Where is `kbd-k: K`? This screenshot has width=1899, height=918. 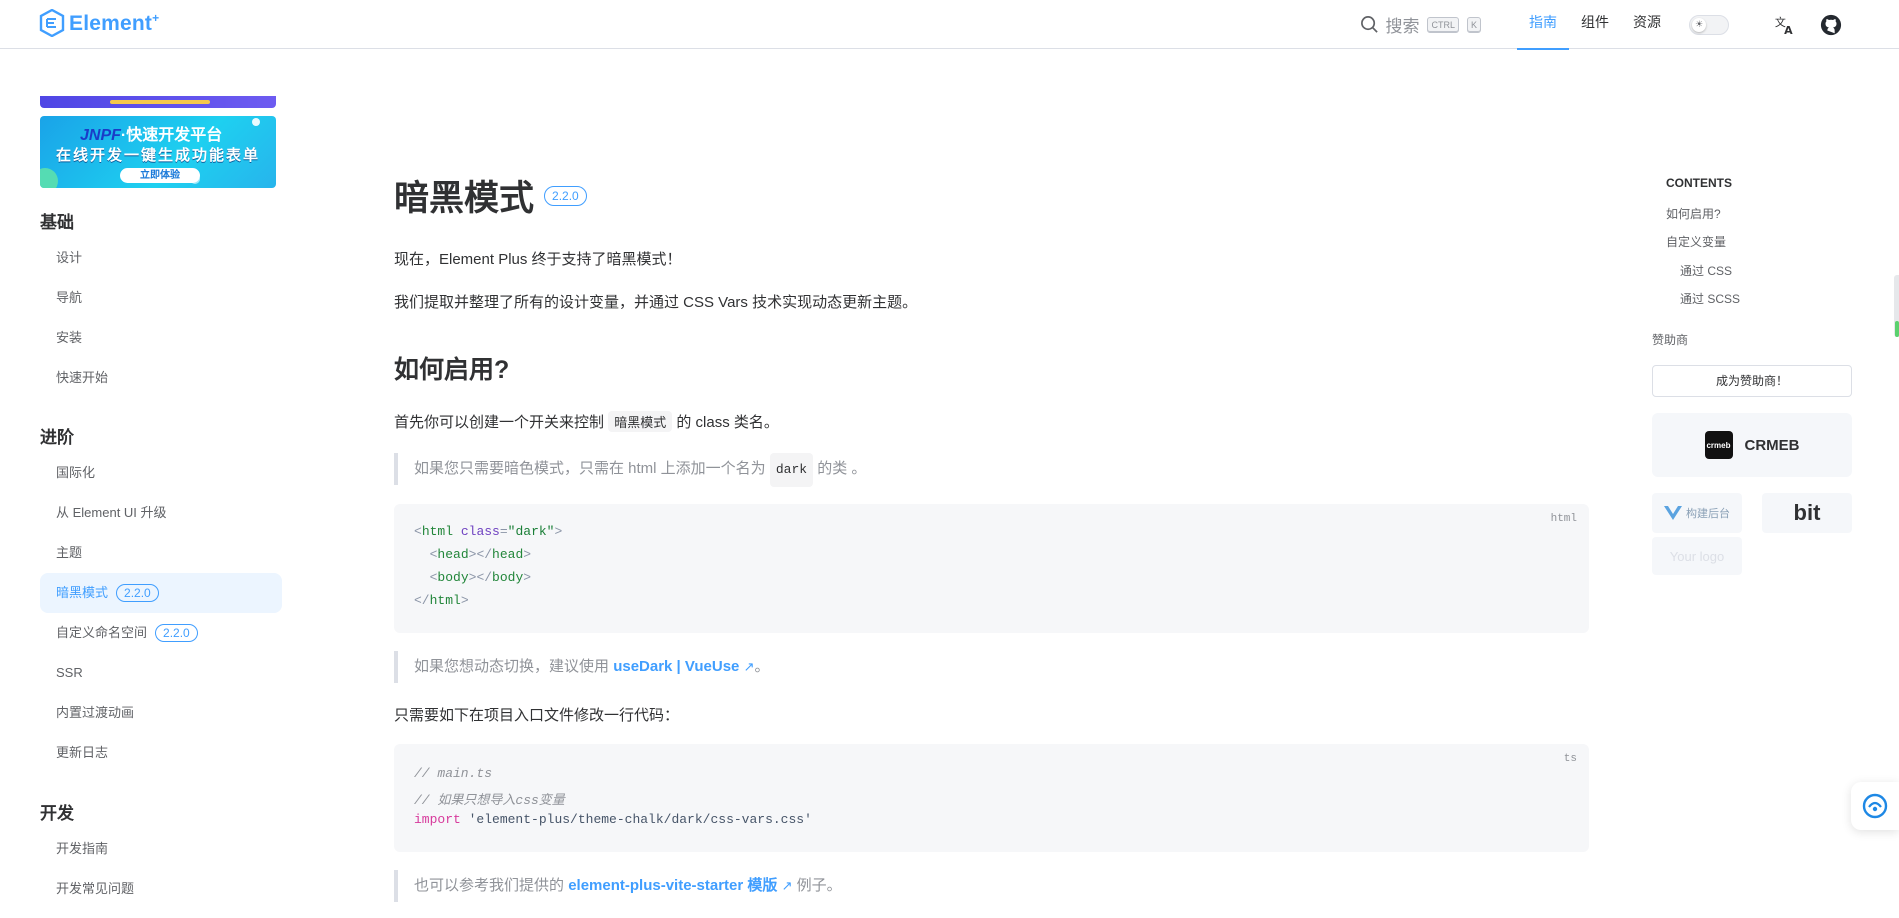
kbd-k: K is located at coordinates (1473, 24).